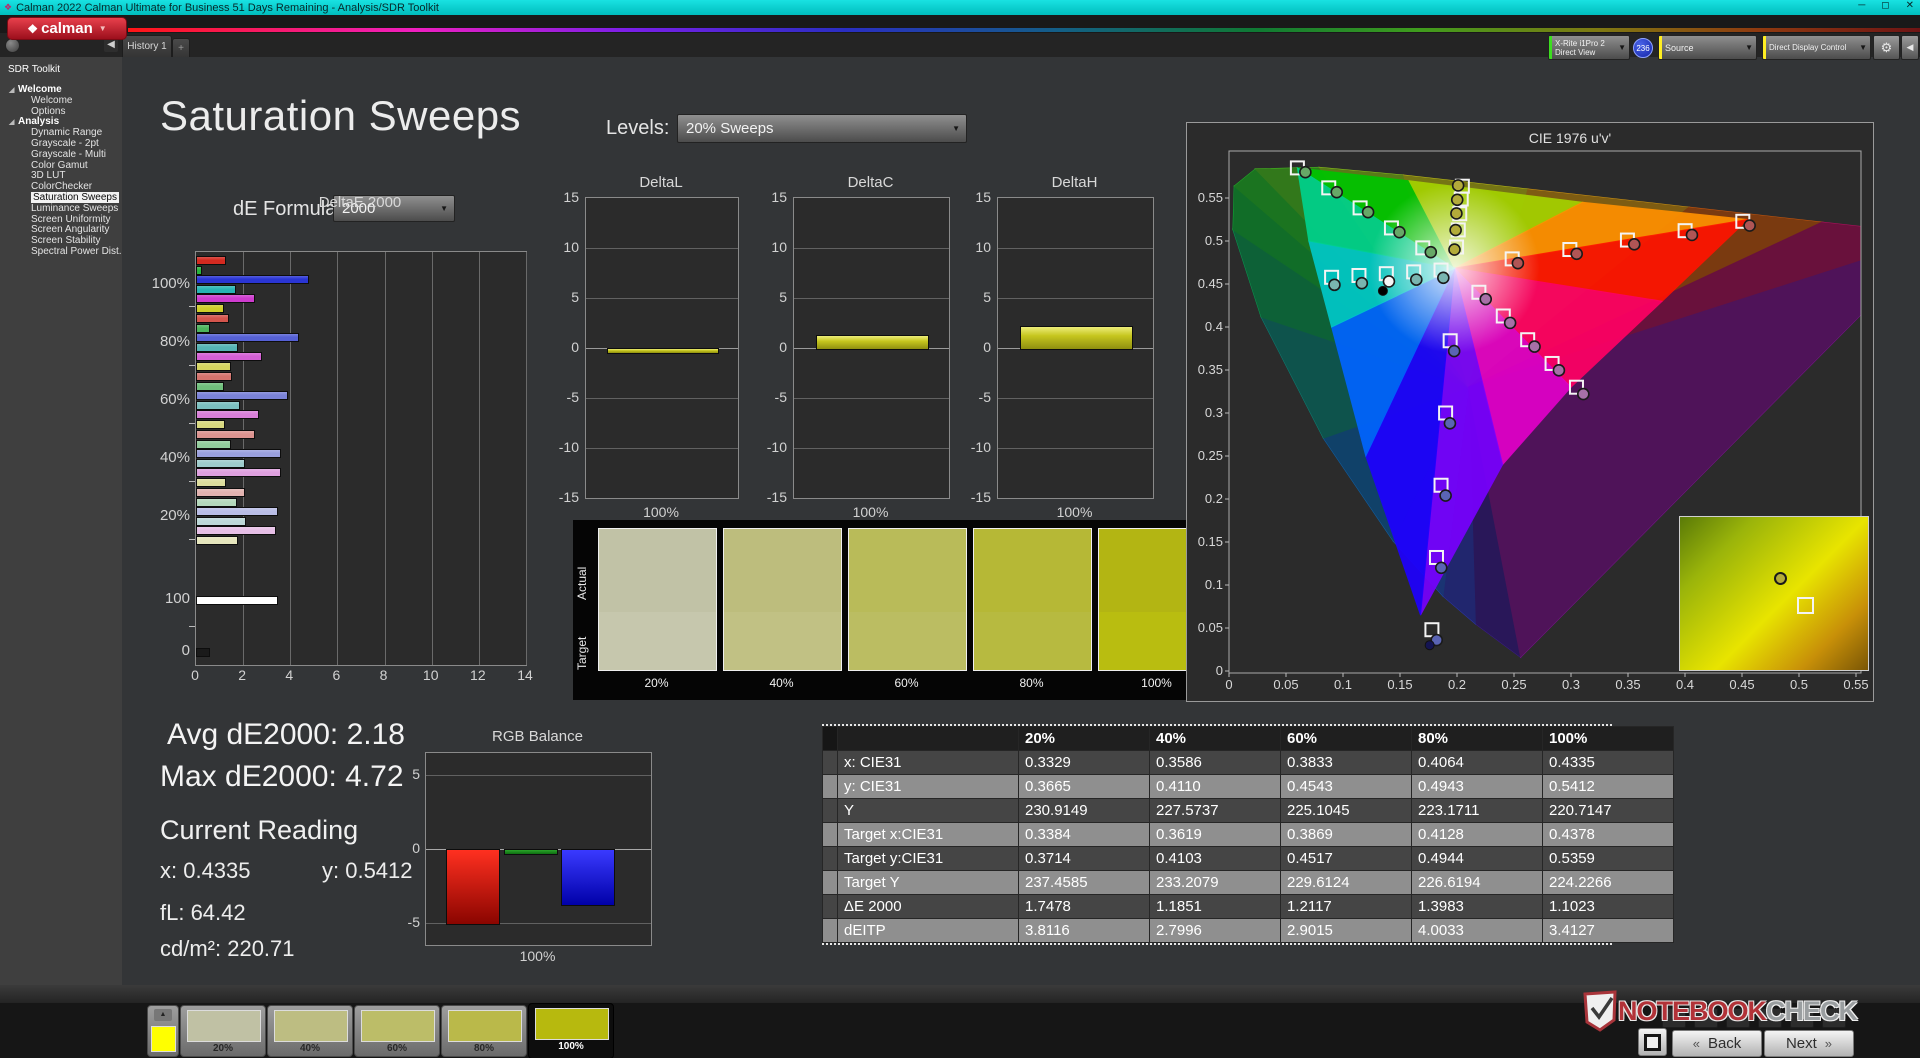  What do you see at coordinates (987, 347) in the screenshot?
I see `y-tick-label: 0` at bounding box center [987, 347].